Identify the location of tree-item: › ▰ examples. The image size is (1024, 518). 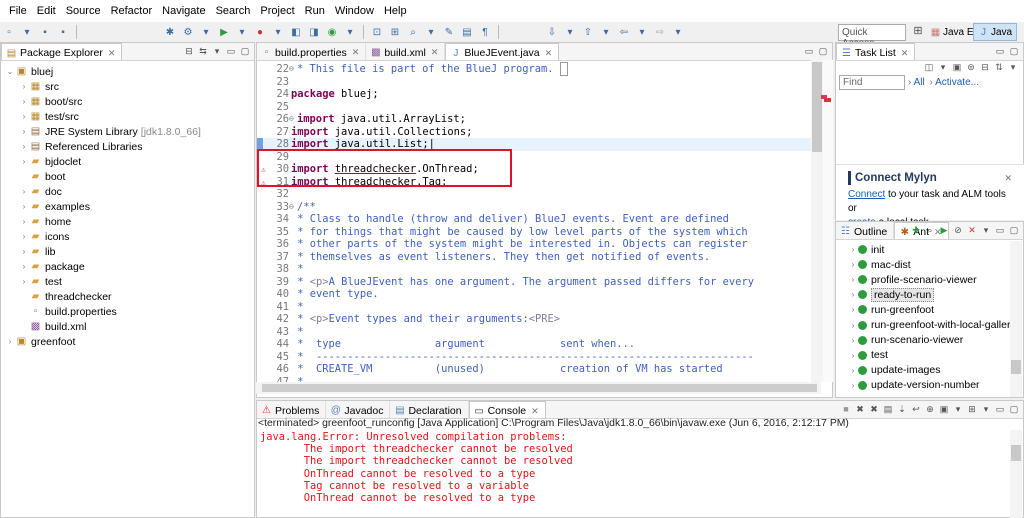
(127, 206).